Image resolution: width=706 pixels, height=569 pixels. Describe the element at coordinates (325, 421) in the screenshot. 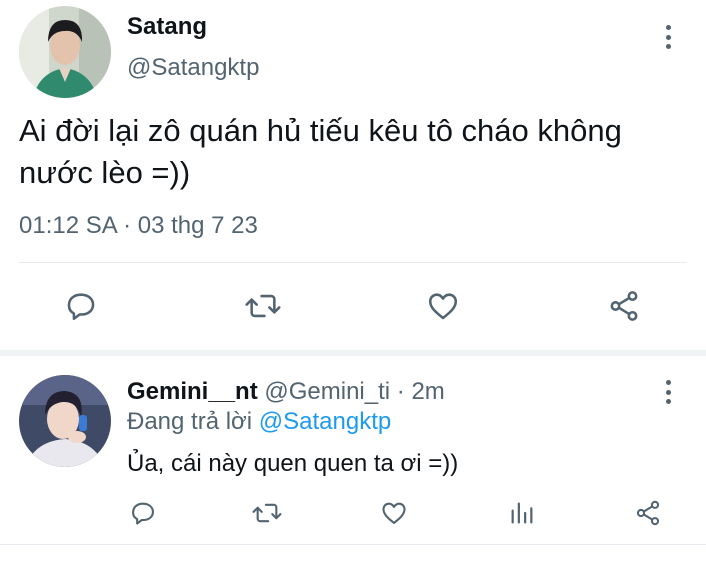

I see `replying-to-mention: @Satangktp` at that location.